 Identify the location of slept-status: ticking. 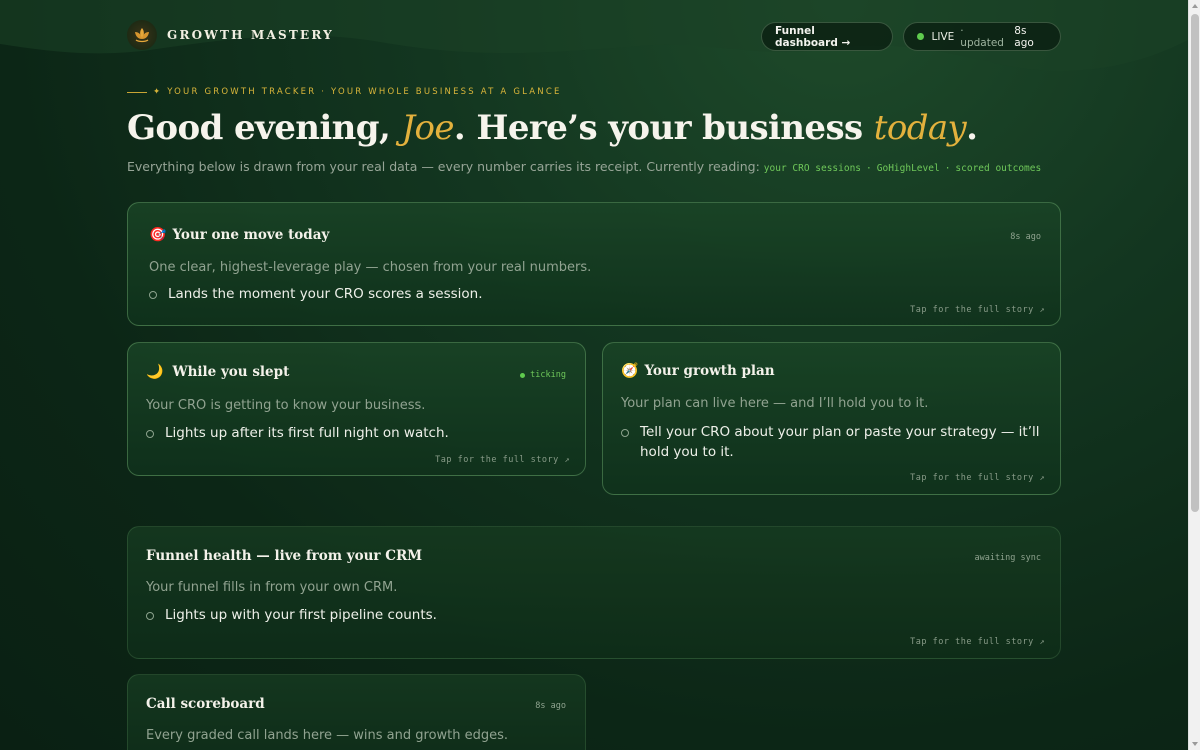
(543, 375).